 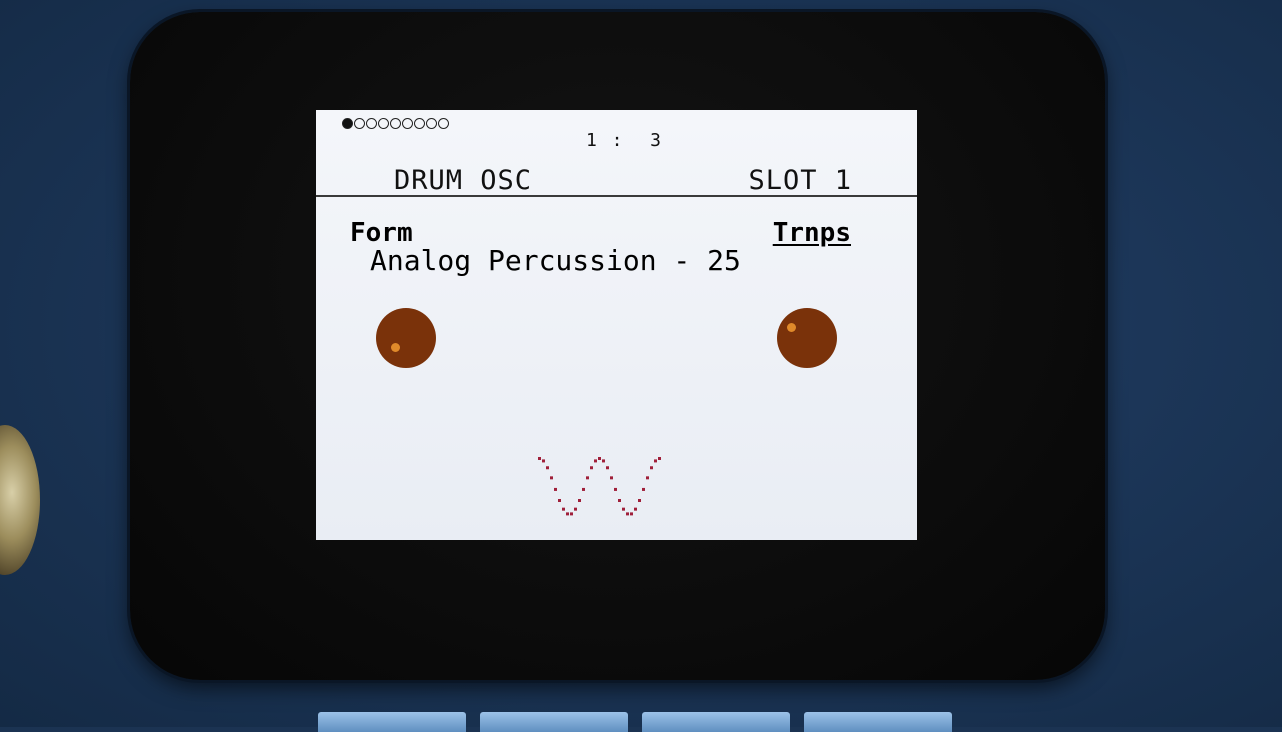 I want to click on soft-buttons, so click(x=635, y=722).